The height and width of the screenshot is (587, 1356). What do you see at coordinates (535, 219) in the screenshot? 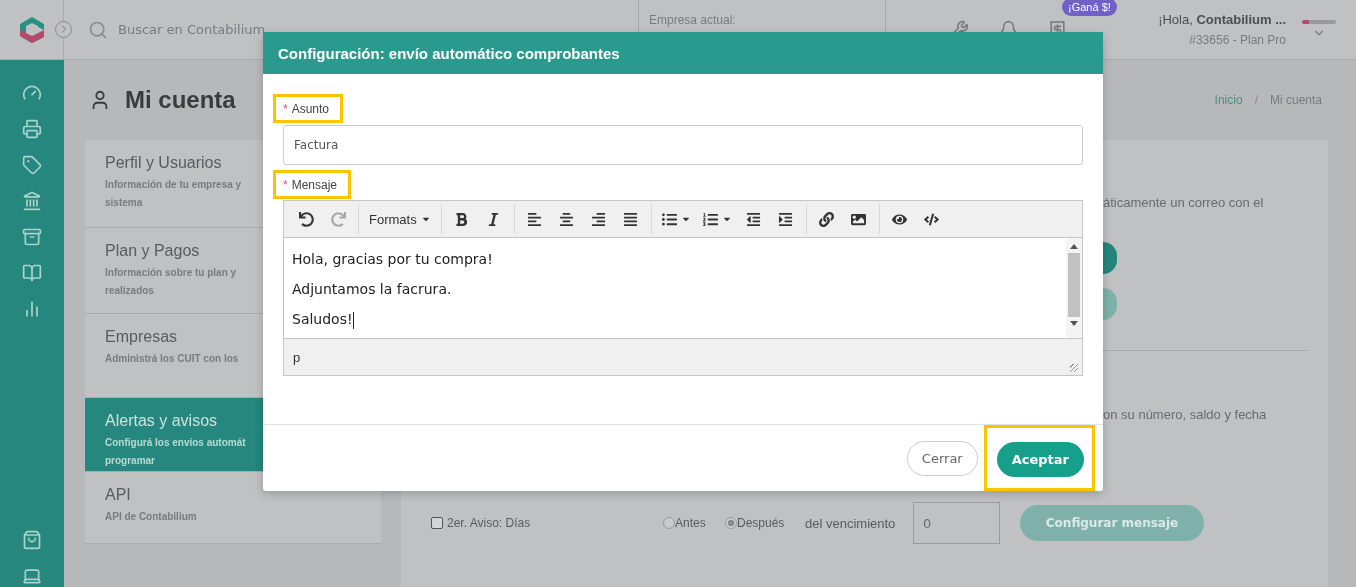
I see `align-left-icon` at bounding box center [535, 219].